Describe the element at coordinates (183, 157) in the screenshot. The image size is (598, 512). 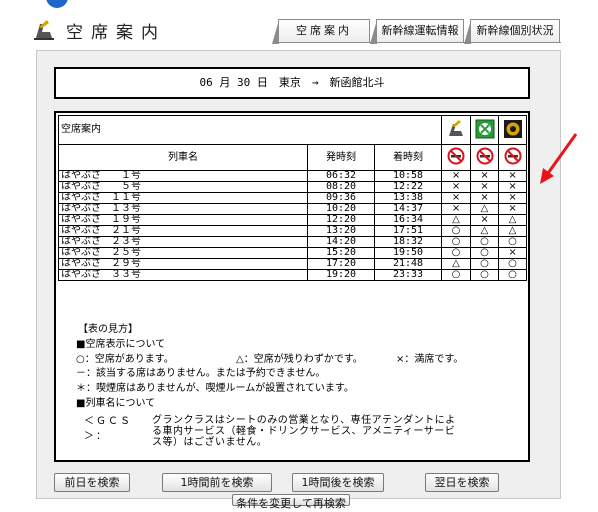
I see `col-train-name: 列車名` at that location.